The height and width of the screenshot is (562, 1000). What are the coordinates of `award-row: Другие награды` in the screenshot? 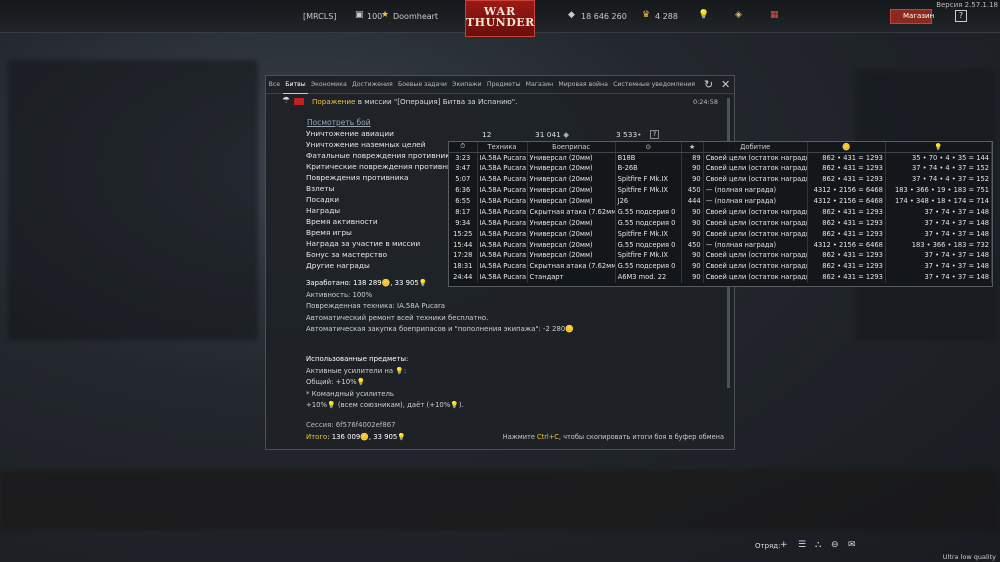 It's located at (338, 265).